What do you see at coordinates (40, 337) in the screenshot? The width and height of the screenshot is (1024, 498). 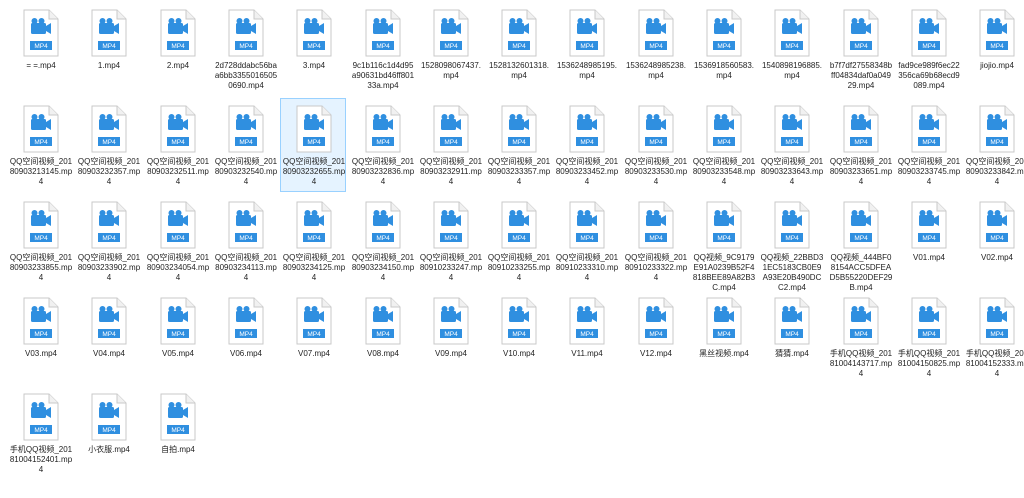 I see `file-item: MP4 V03.mp4` at bounding box center [40, 337].